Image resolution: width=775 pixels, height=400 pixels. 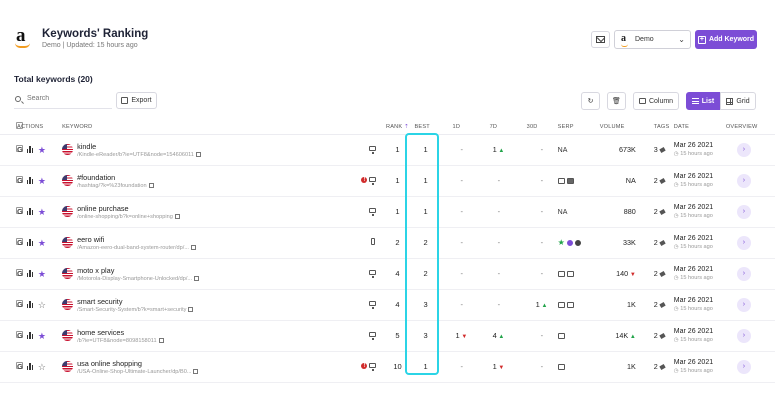 I want to click on column-button: Column, so click(x=656, y=101).